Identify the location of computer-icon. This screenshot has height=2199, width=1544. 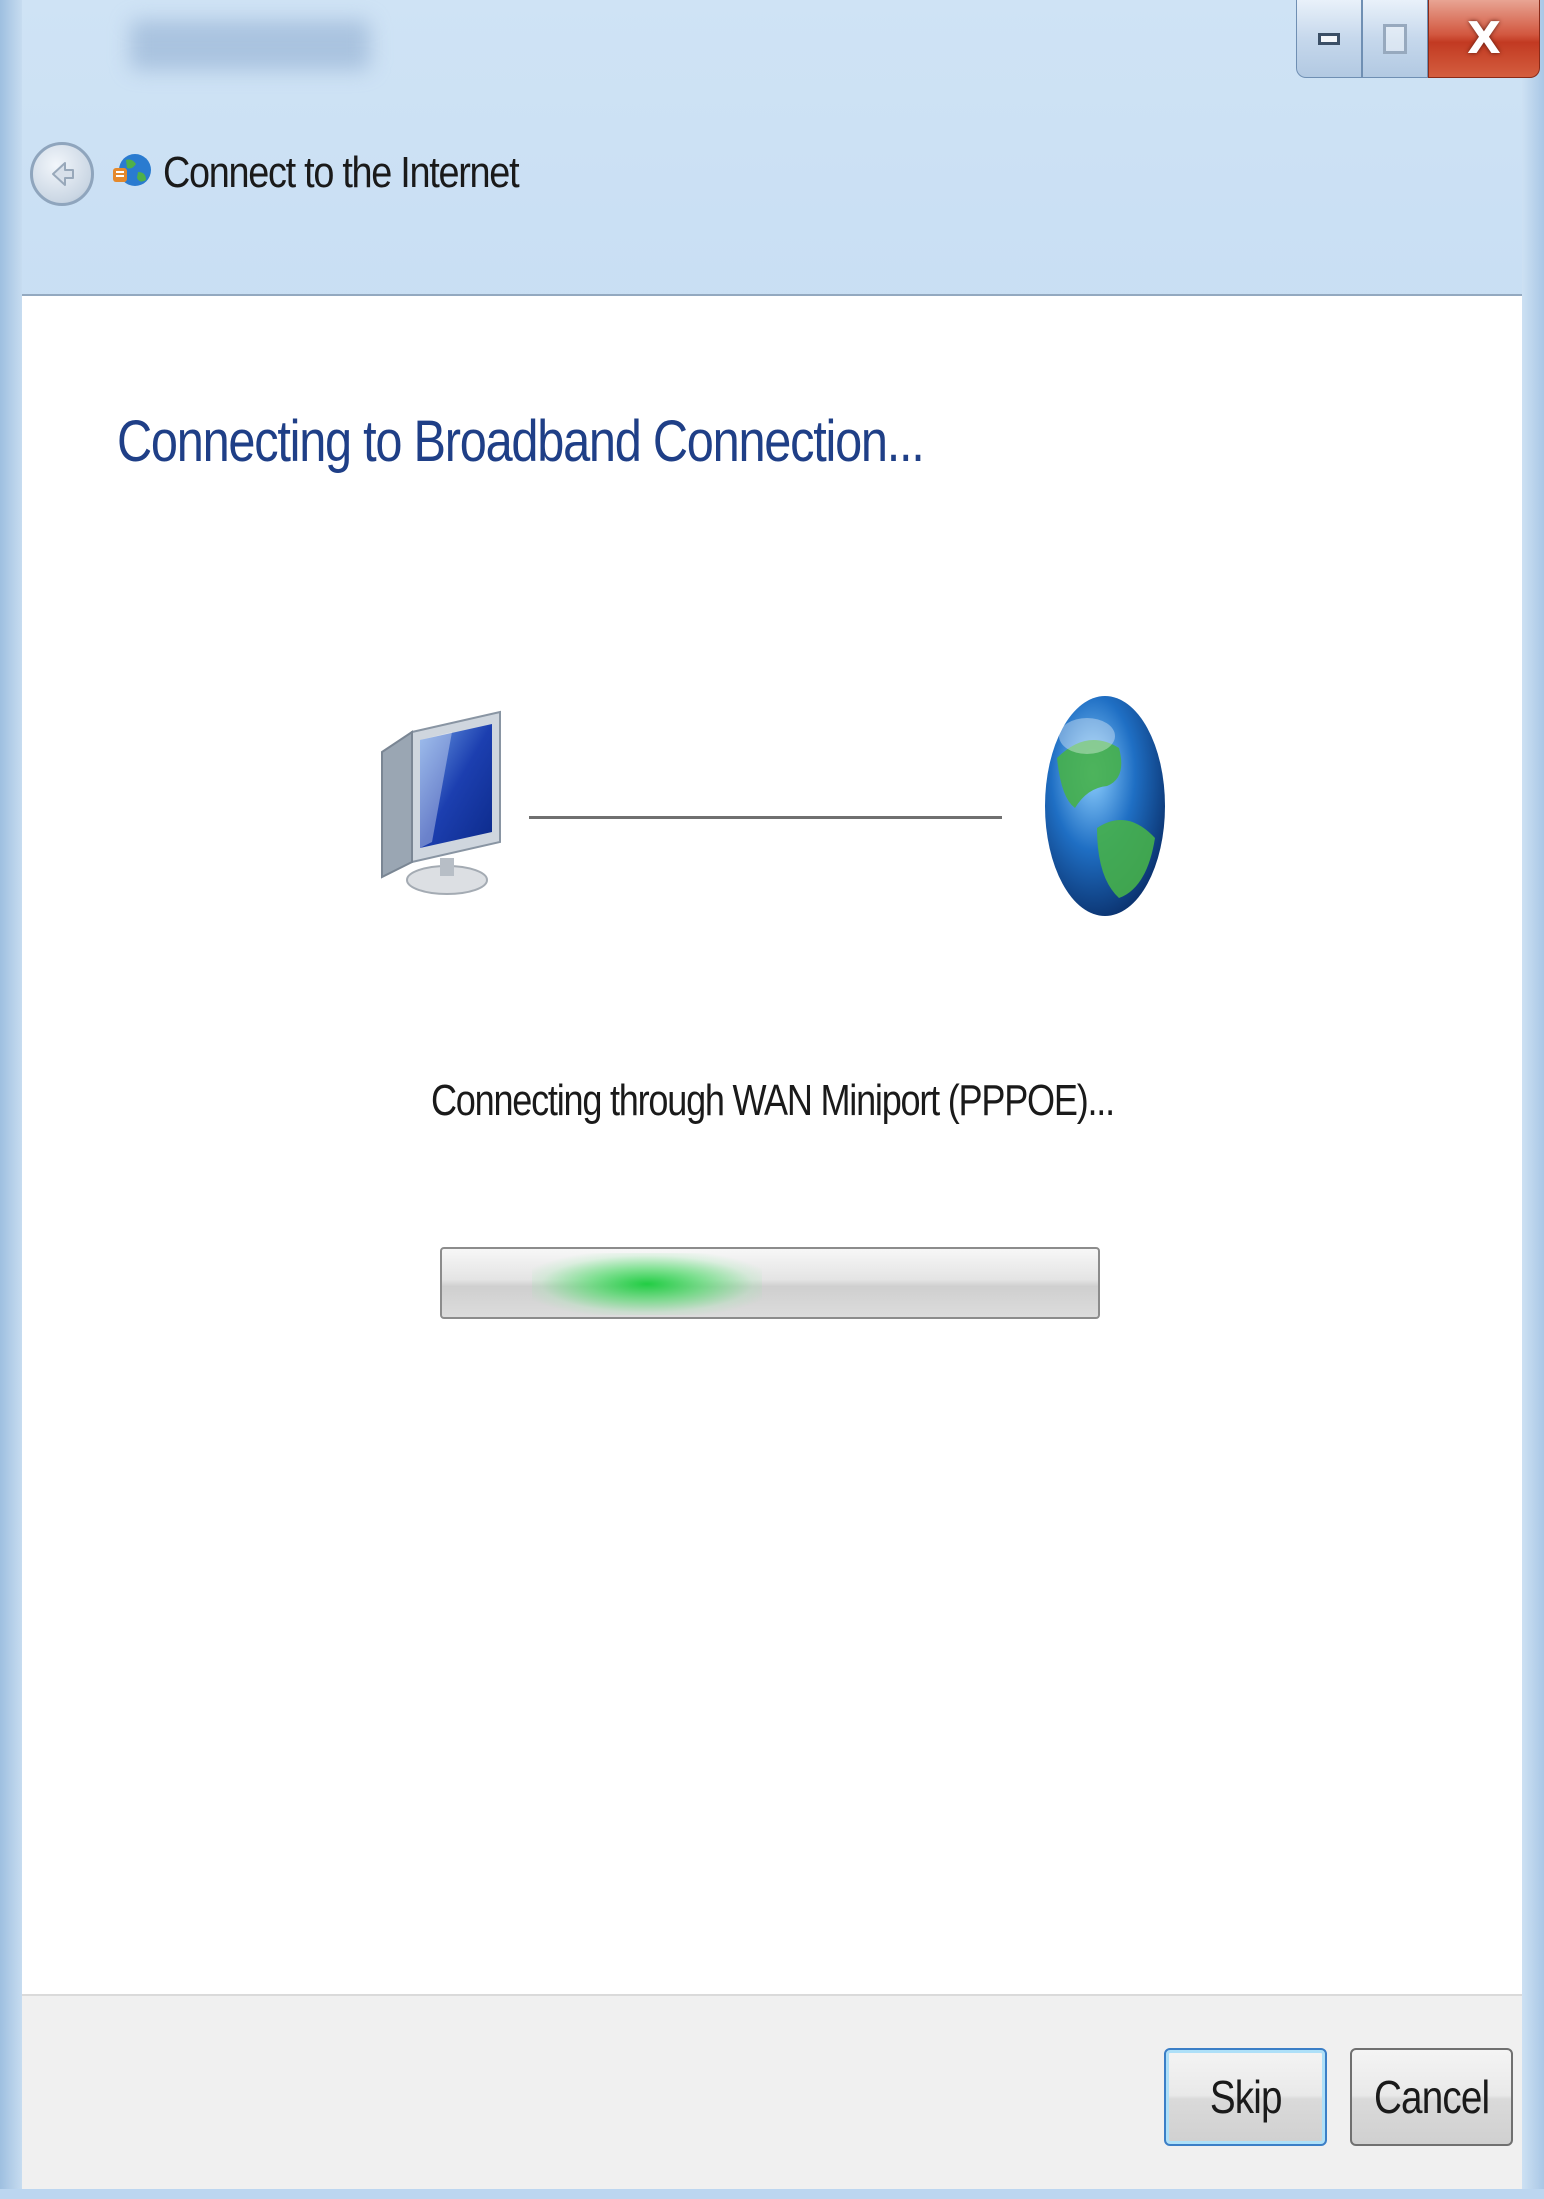
(441, 802).